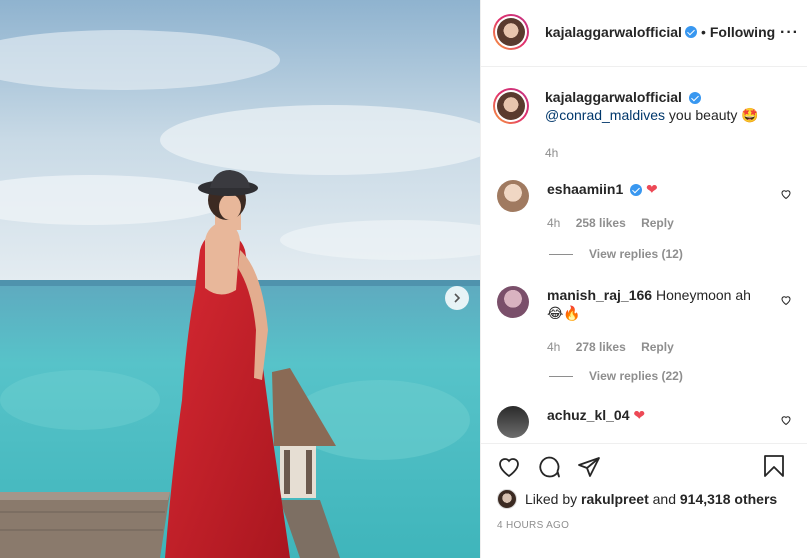  Describe the element at coordinates (644, 66) in the screenshot. I see `header-divider` at that location.